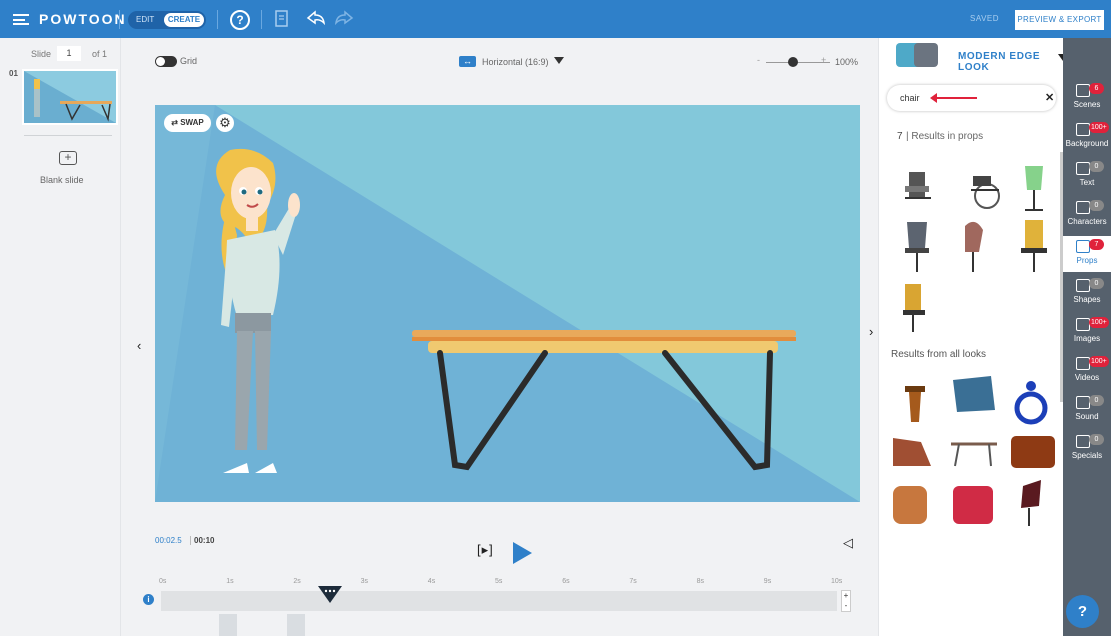 The image size is (1111, 636). Describe the element at coordinates (1049, 97) in the screenshot. I see `close-icon: ✕` at that location.